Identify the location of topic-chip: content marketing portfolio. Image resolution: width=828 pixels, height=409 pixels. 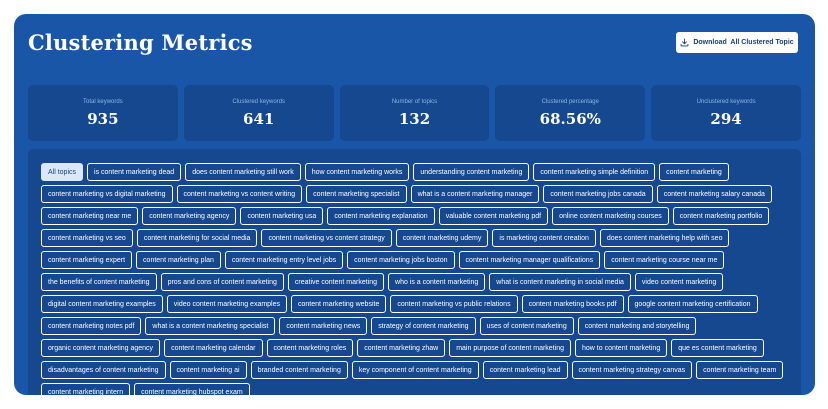
(721, 216).